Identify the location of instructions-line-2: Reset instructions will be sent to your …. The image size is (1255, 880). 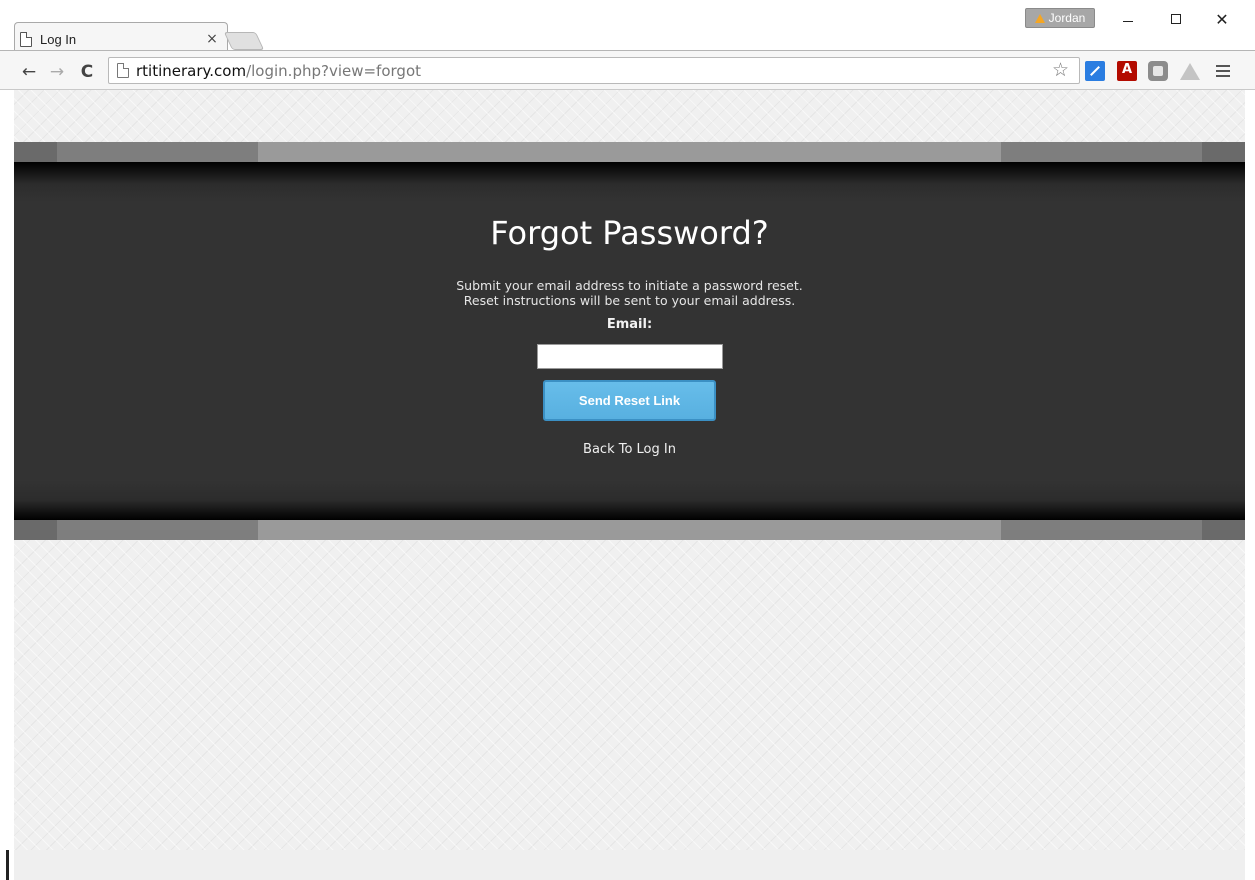
(629, 300).